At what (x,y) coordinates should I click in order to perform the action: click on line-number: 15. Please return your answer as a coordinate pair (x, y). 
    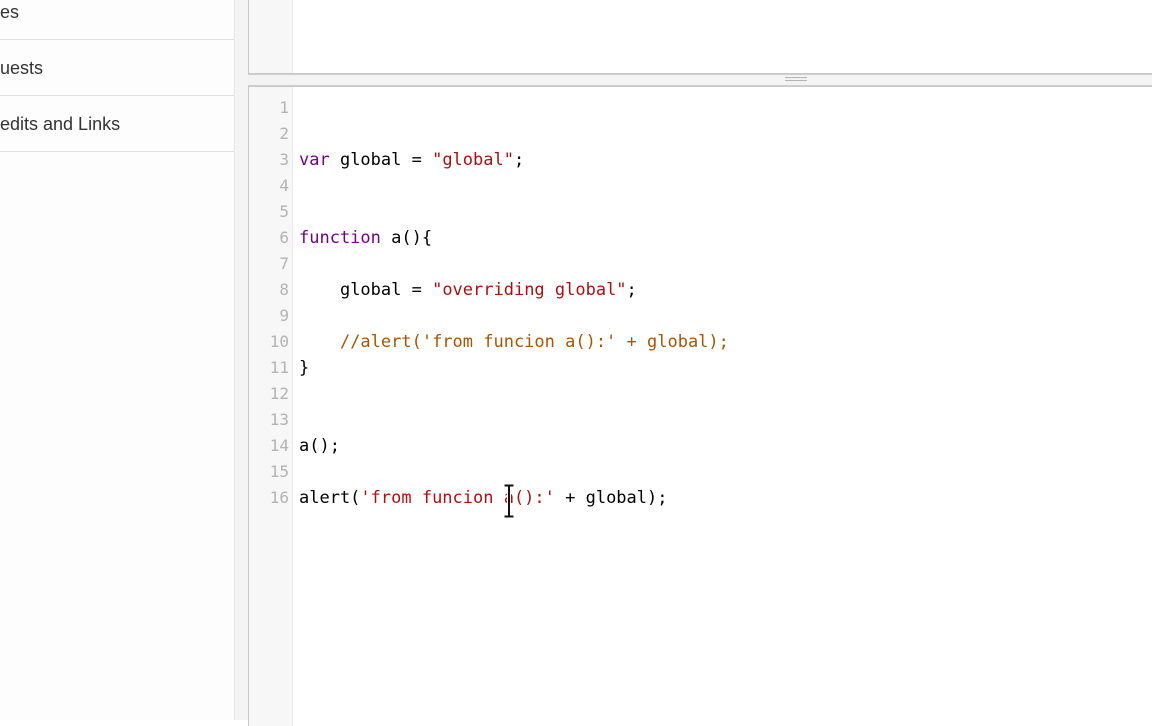
    Looking at the image, I should click on (279, 471).